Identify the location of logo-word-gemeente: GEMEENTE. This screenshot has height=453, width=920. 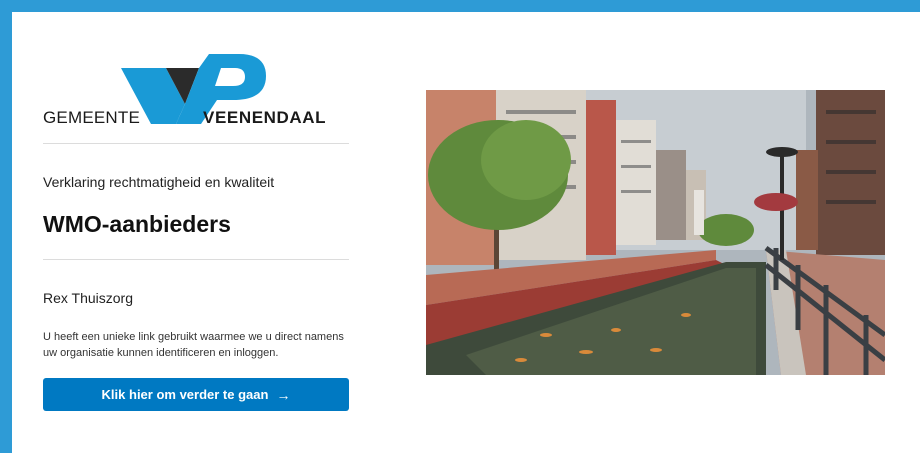
(92, 117).